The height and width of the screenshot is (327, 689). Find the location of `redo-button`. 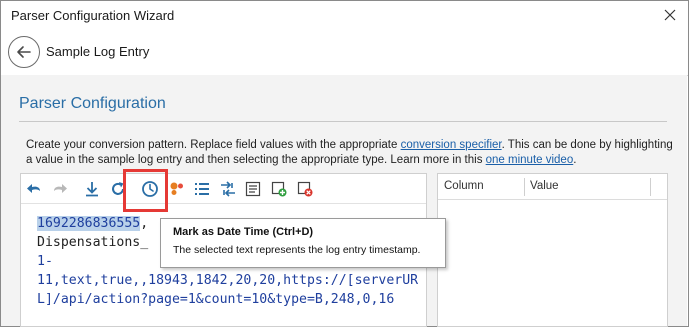

redo-button is located at coordinates (60, 189).